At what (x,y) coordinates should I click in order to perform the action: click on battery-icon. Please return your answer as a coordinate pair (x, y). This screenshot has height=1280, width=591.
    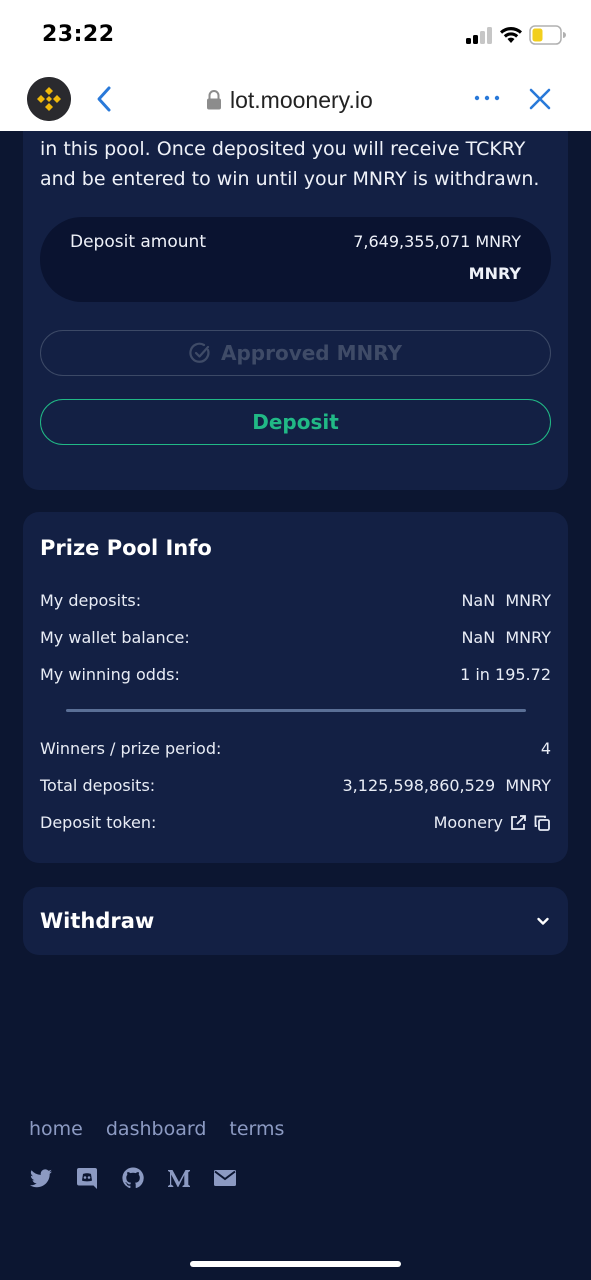
    Looking at the image, I should click on (547, 35).